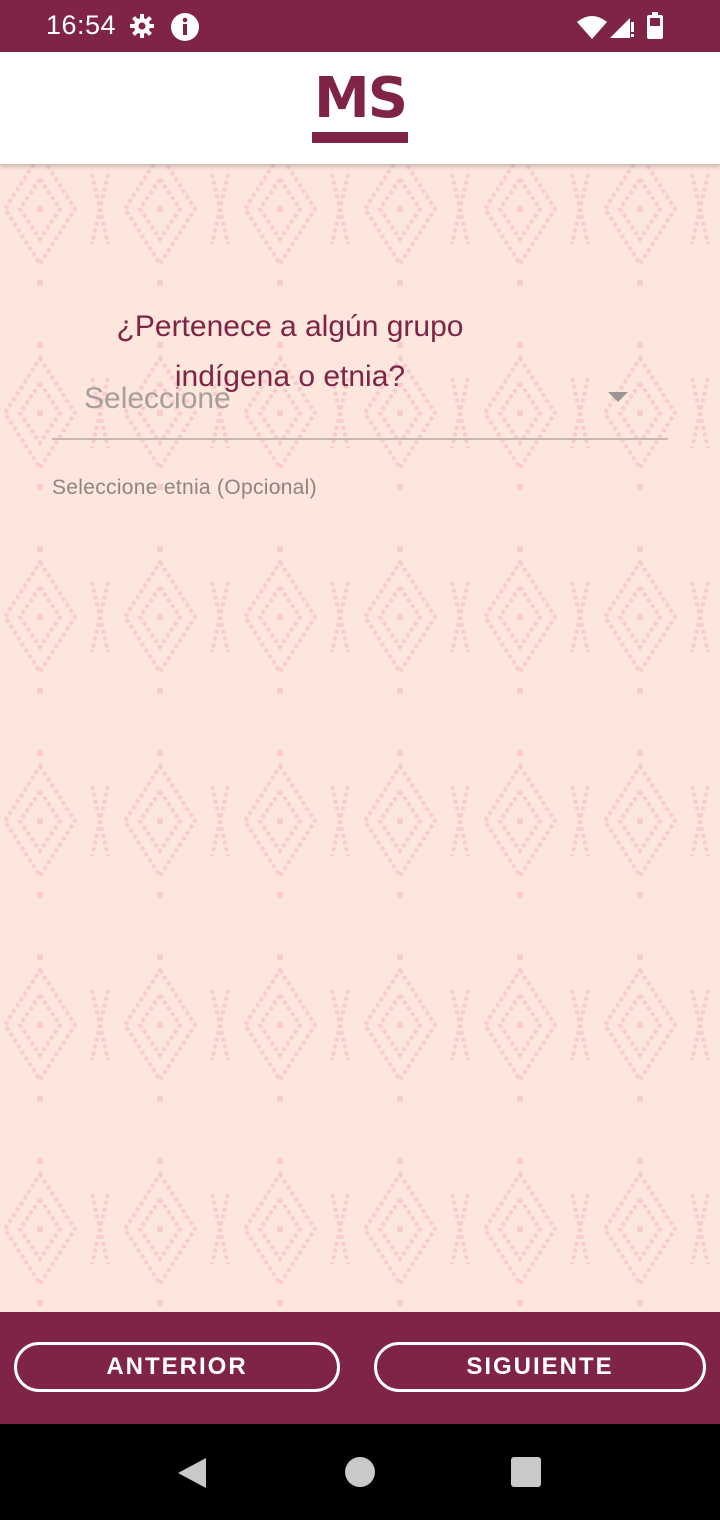 The width and height of the screenshot is (720, 1520). Describe the element at coordinates (360, 98) in the screenshot. I see `logo-text: MS` at that location.